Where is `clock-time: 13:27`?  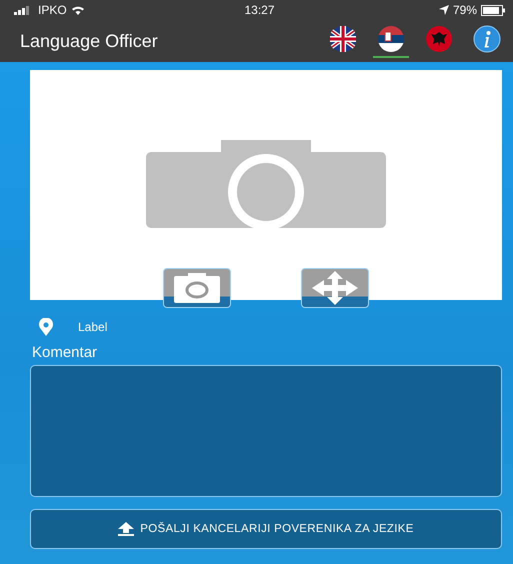 clock-time: 13:27 is located at coordinates (259, 10).